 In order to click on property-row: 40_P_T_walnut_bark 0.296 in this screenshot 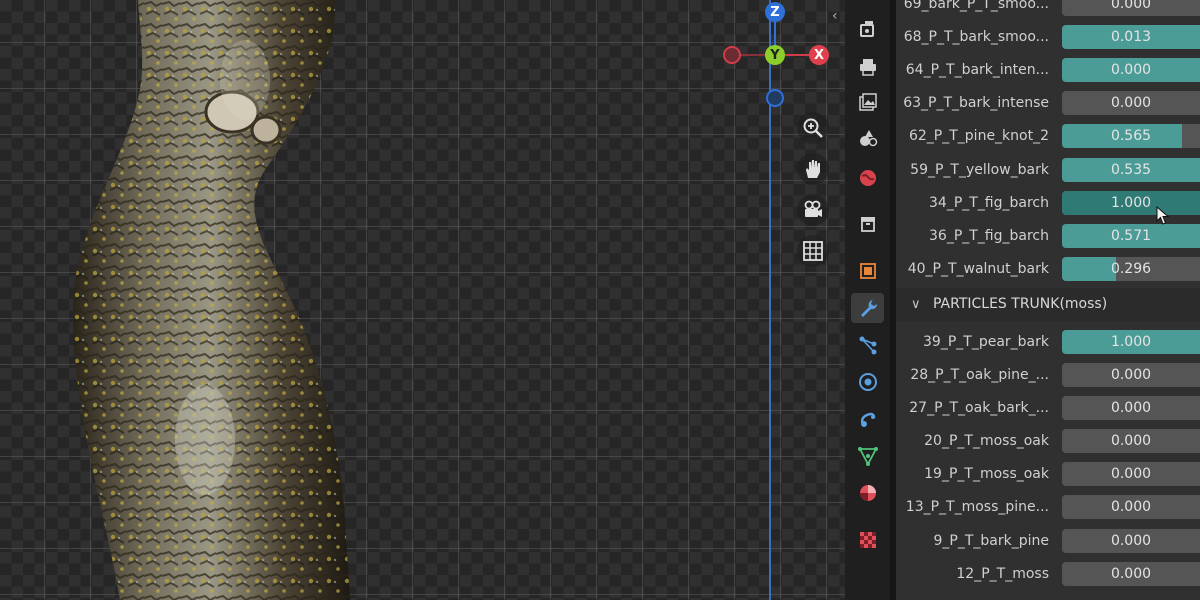, I will do `click(1048, 269)`.